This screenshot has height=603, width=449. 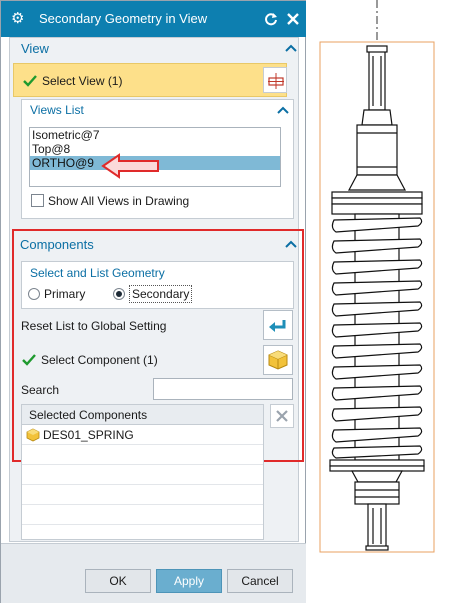 What do you see at coordinates (142, 415) in the screenshot?
I see `table-header: Selected Components` at bounding box center [142, 415].